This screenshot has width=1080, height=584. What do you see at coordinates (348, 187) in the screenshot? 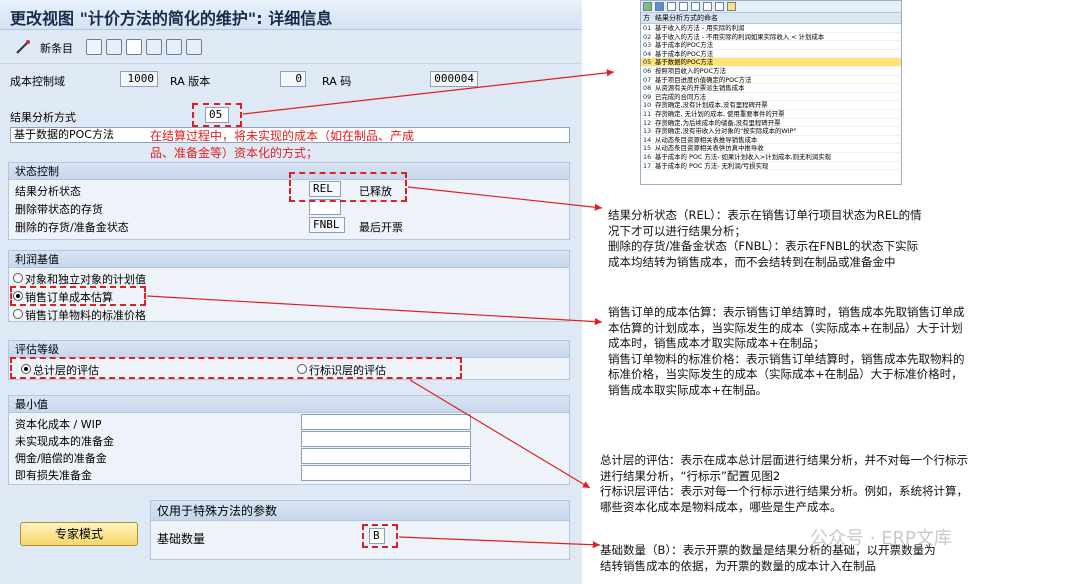
I see `status-highlight` at bounding box center [348, 187].